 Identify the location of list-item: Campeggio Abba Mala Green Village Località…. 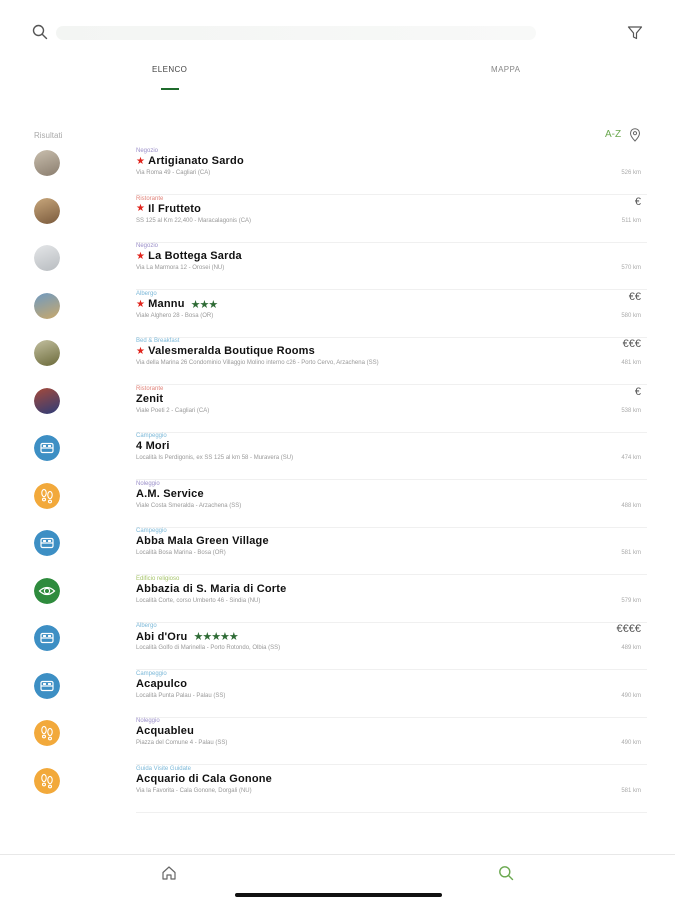
(337, 551).